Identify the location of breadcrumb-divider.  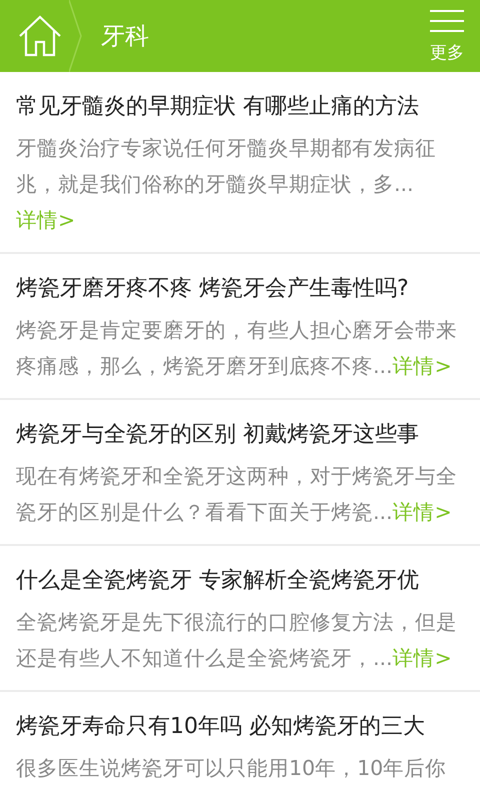
(76, 36).